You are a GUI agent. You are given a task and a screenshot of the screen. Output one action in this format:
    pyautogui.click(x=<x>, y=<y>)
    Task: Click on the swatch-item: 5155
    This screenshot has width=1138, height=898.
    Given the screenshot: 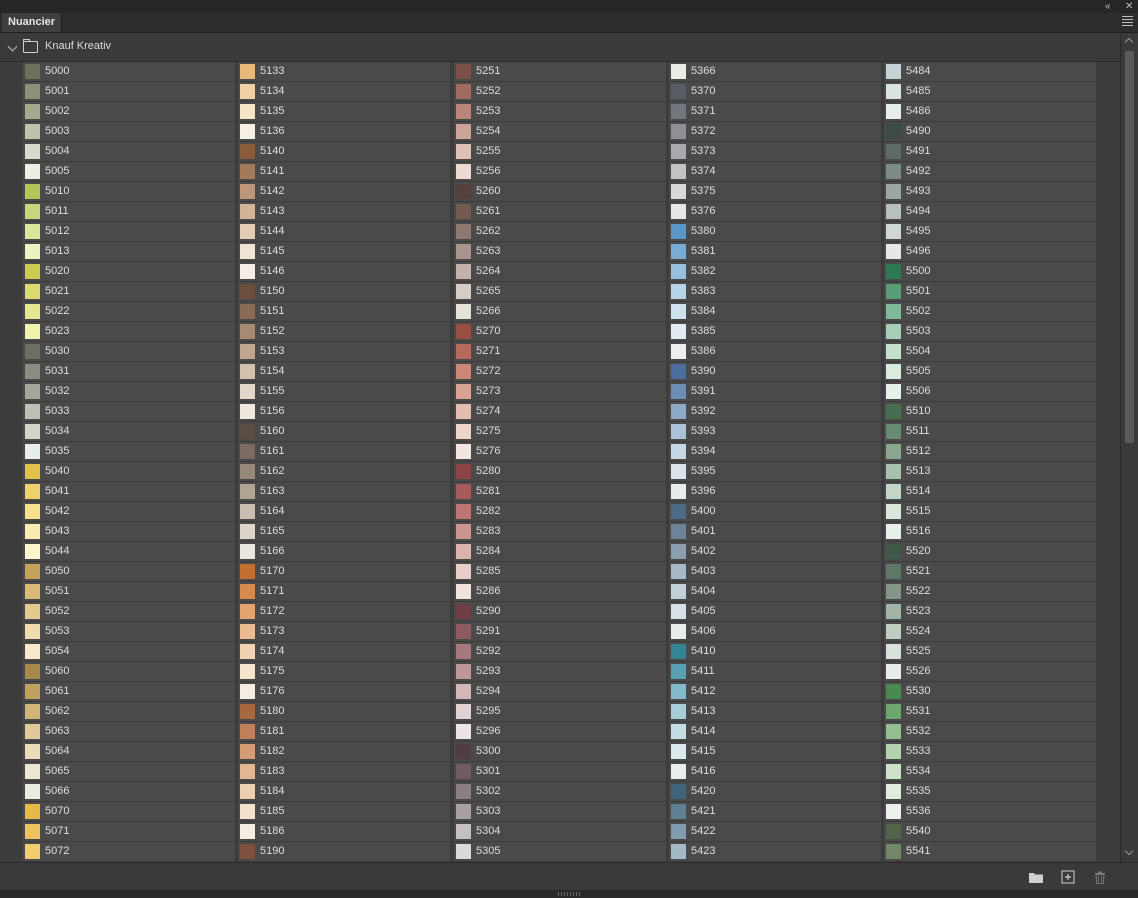 What is the action you would take?
    pyautogui.click(x=344, y=391)
    